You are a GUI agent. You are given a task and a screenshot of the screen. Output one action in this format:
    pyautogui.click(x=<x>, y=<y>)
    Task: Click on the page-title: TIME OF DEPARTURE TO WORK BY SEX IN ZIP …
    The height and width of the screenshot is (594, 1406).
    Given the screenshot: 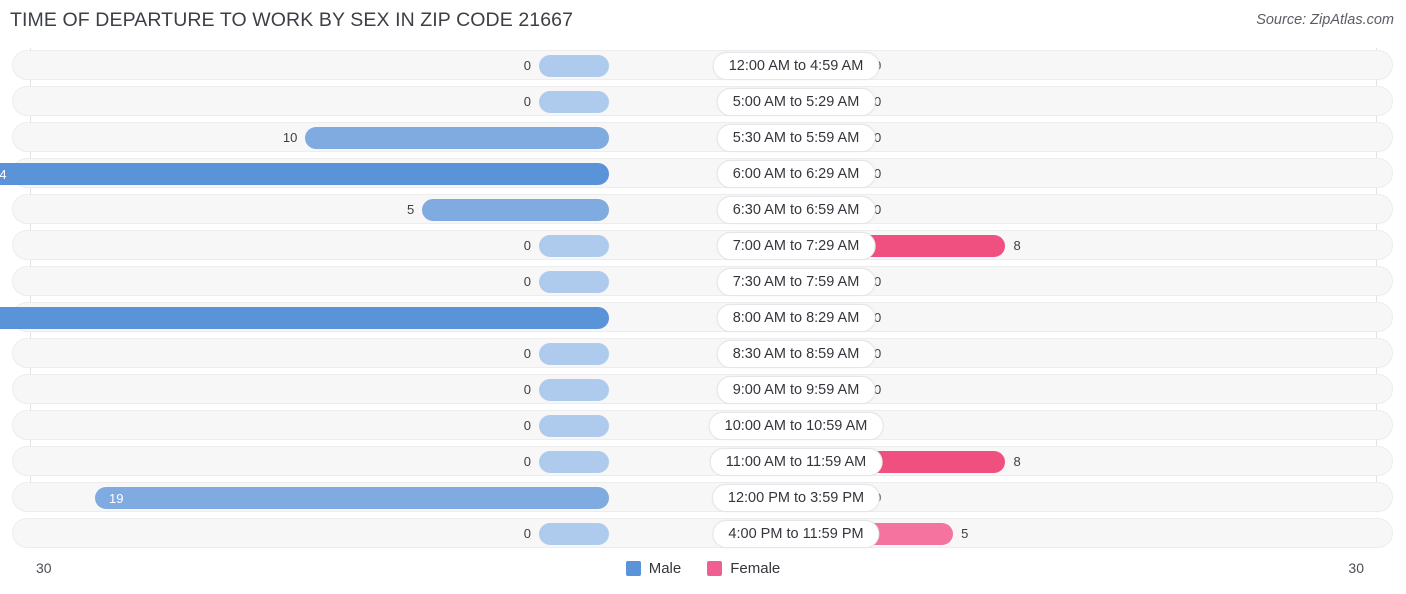 What is the action you would take?
    pyautogui.click(x=292, y=20)
    